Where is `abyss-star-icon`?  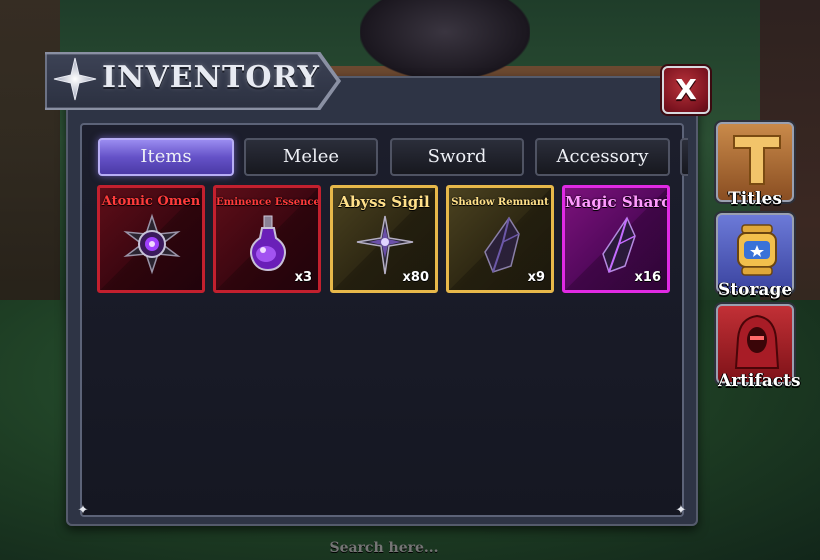 abyss-star-icon is located at coordinates (385, 245).